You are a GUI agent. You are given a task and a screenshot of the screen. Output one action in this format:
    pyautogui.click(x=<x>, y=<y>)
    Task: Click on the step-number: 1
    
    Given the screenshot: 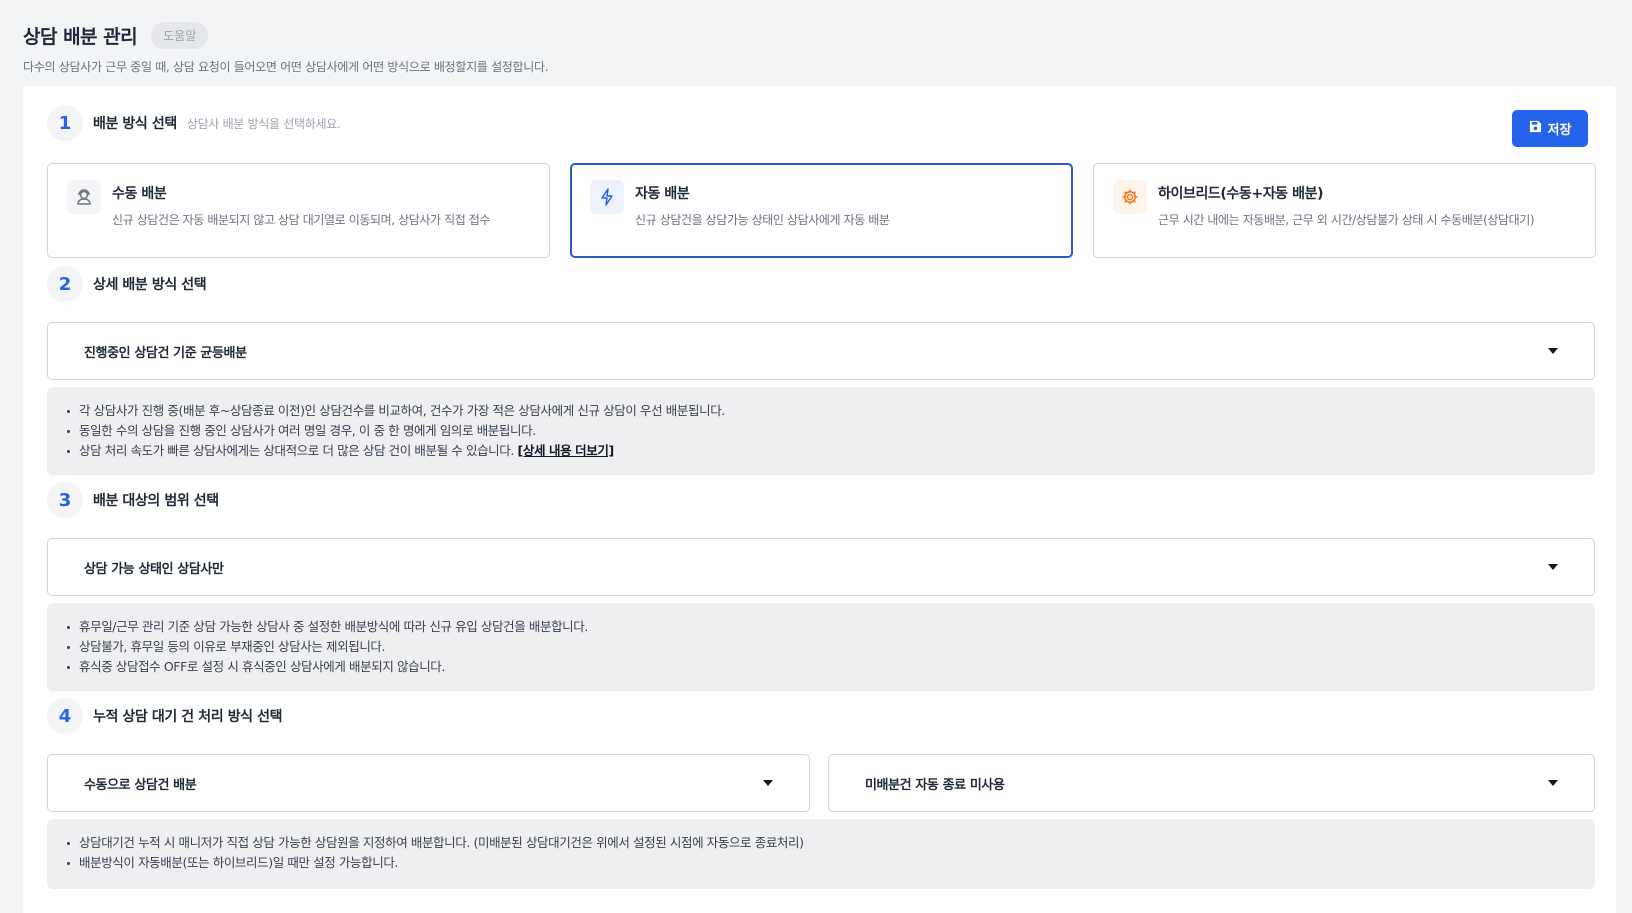 What is the action you would take?
    pyautogui.click(x=65, y=123)
    